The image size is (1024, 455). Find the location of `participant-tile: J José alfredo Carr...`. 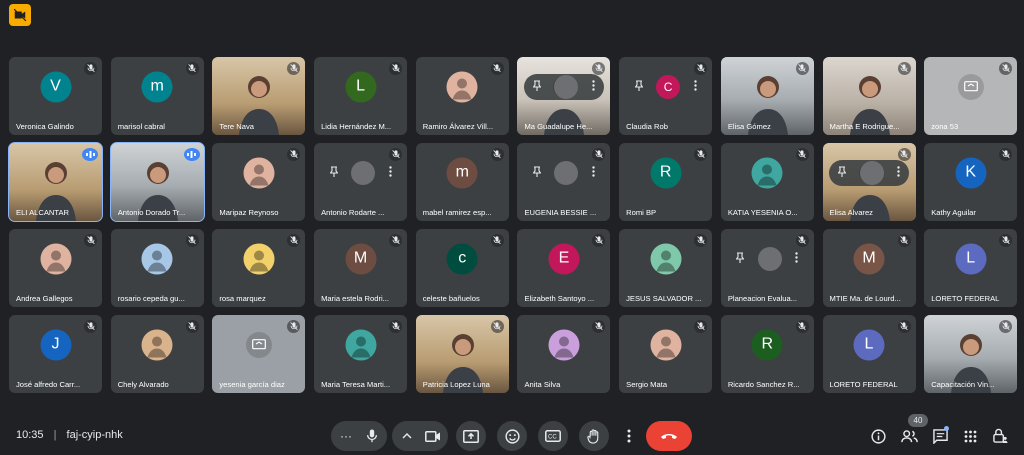

participant-tile: J José alfredo Carr... is located at coordinates (55, 354).